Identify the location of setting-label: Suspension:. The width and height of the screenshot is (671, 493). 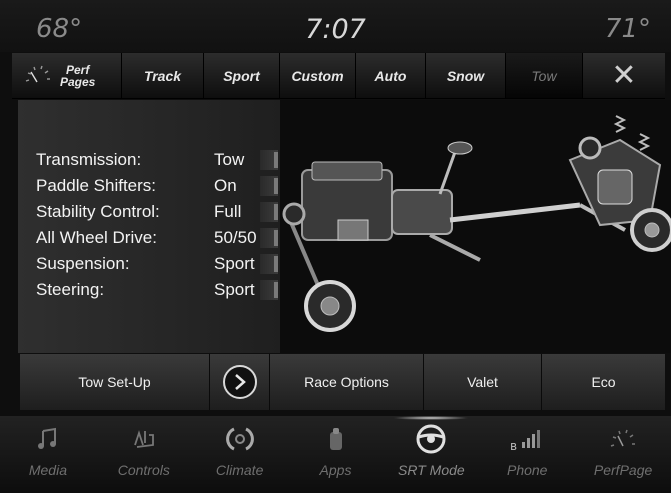
(83, 263).